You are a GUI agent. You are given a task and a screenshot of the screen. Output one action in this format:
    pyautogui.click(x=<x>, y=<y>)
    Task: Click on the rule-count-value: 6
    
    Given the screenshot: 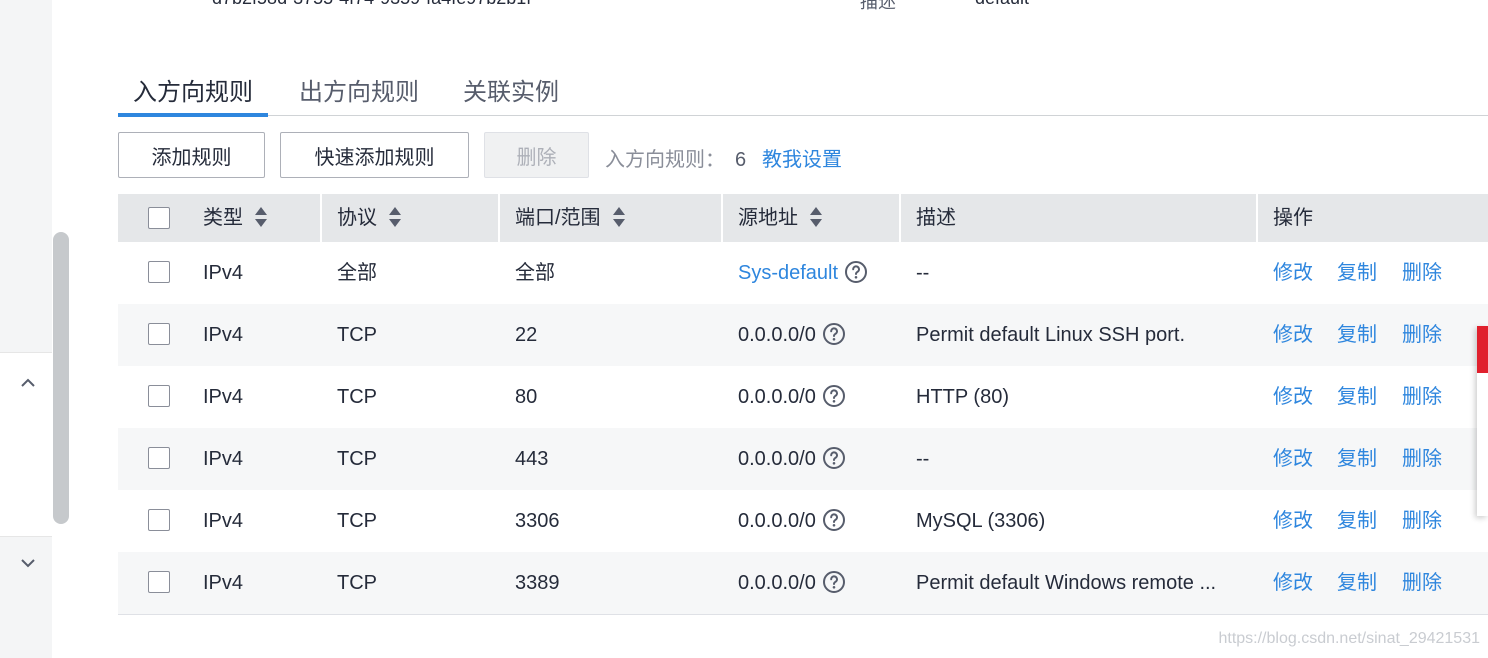 What is the action you would take?
    pyautogui.click(x=741, y=160)
    